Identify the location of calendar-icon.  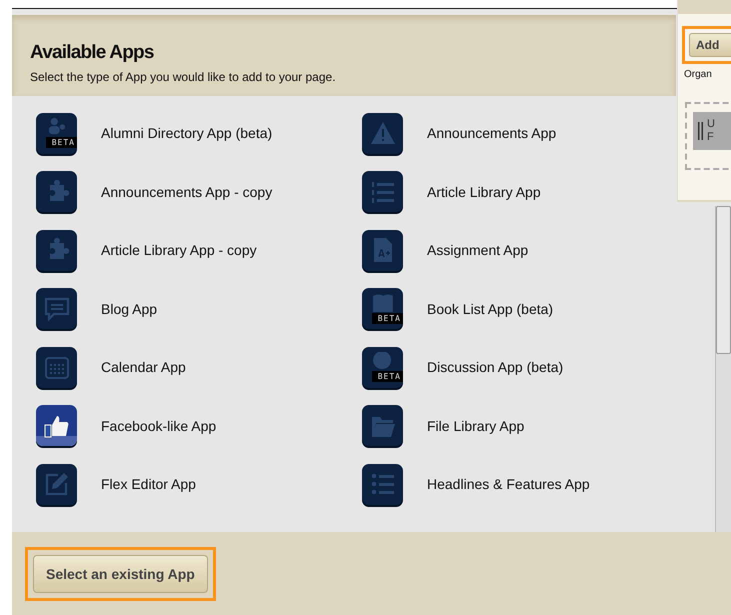
(57, 367).